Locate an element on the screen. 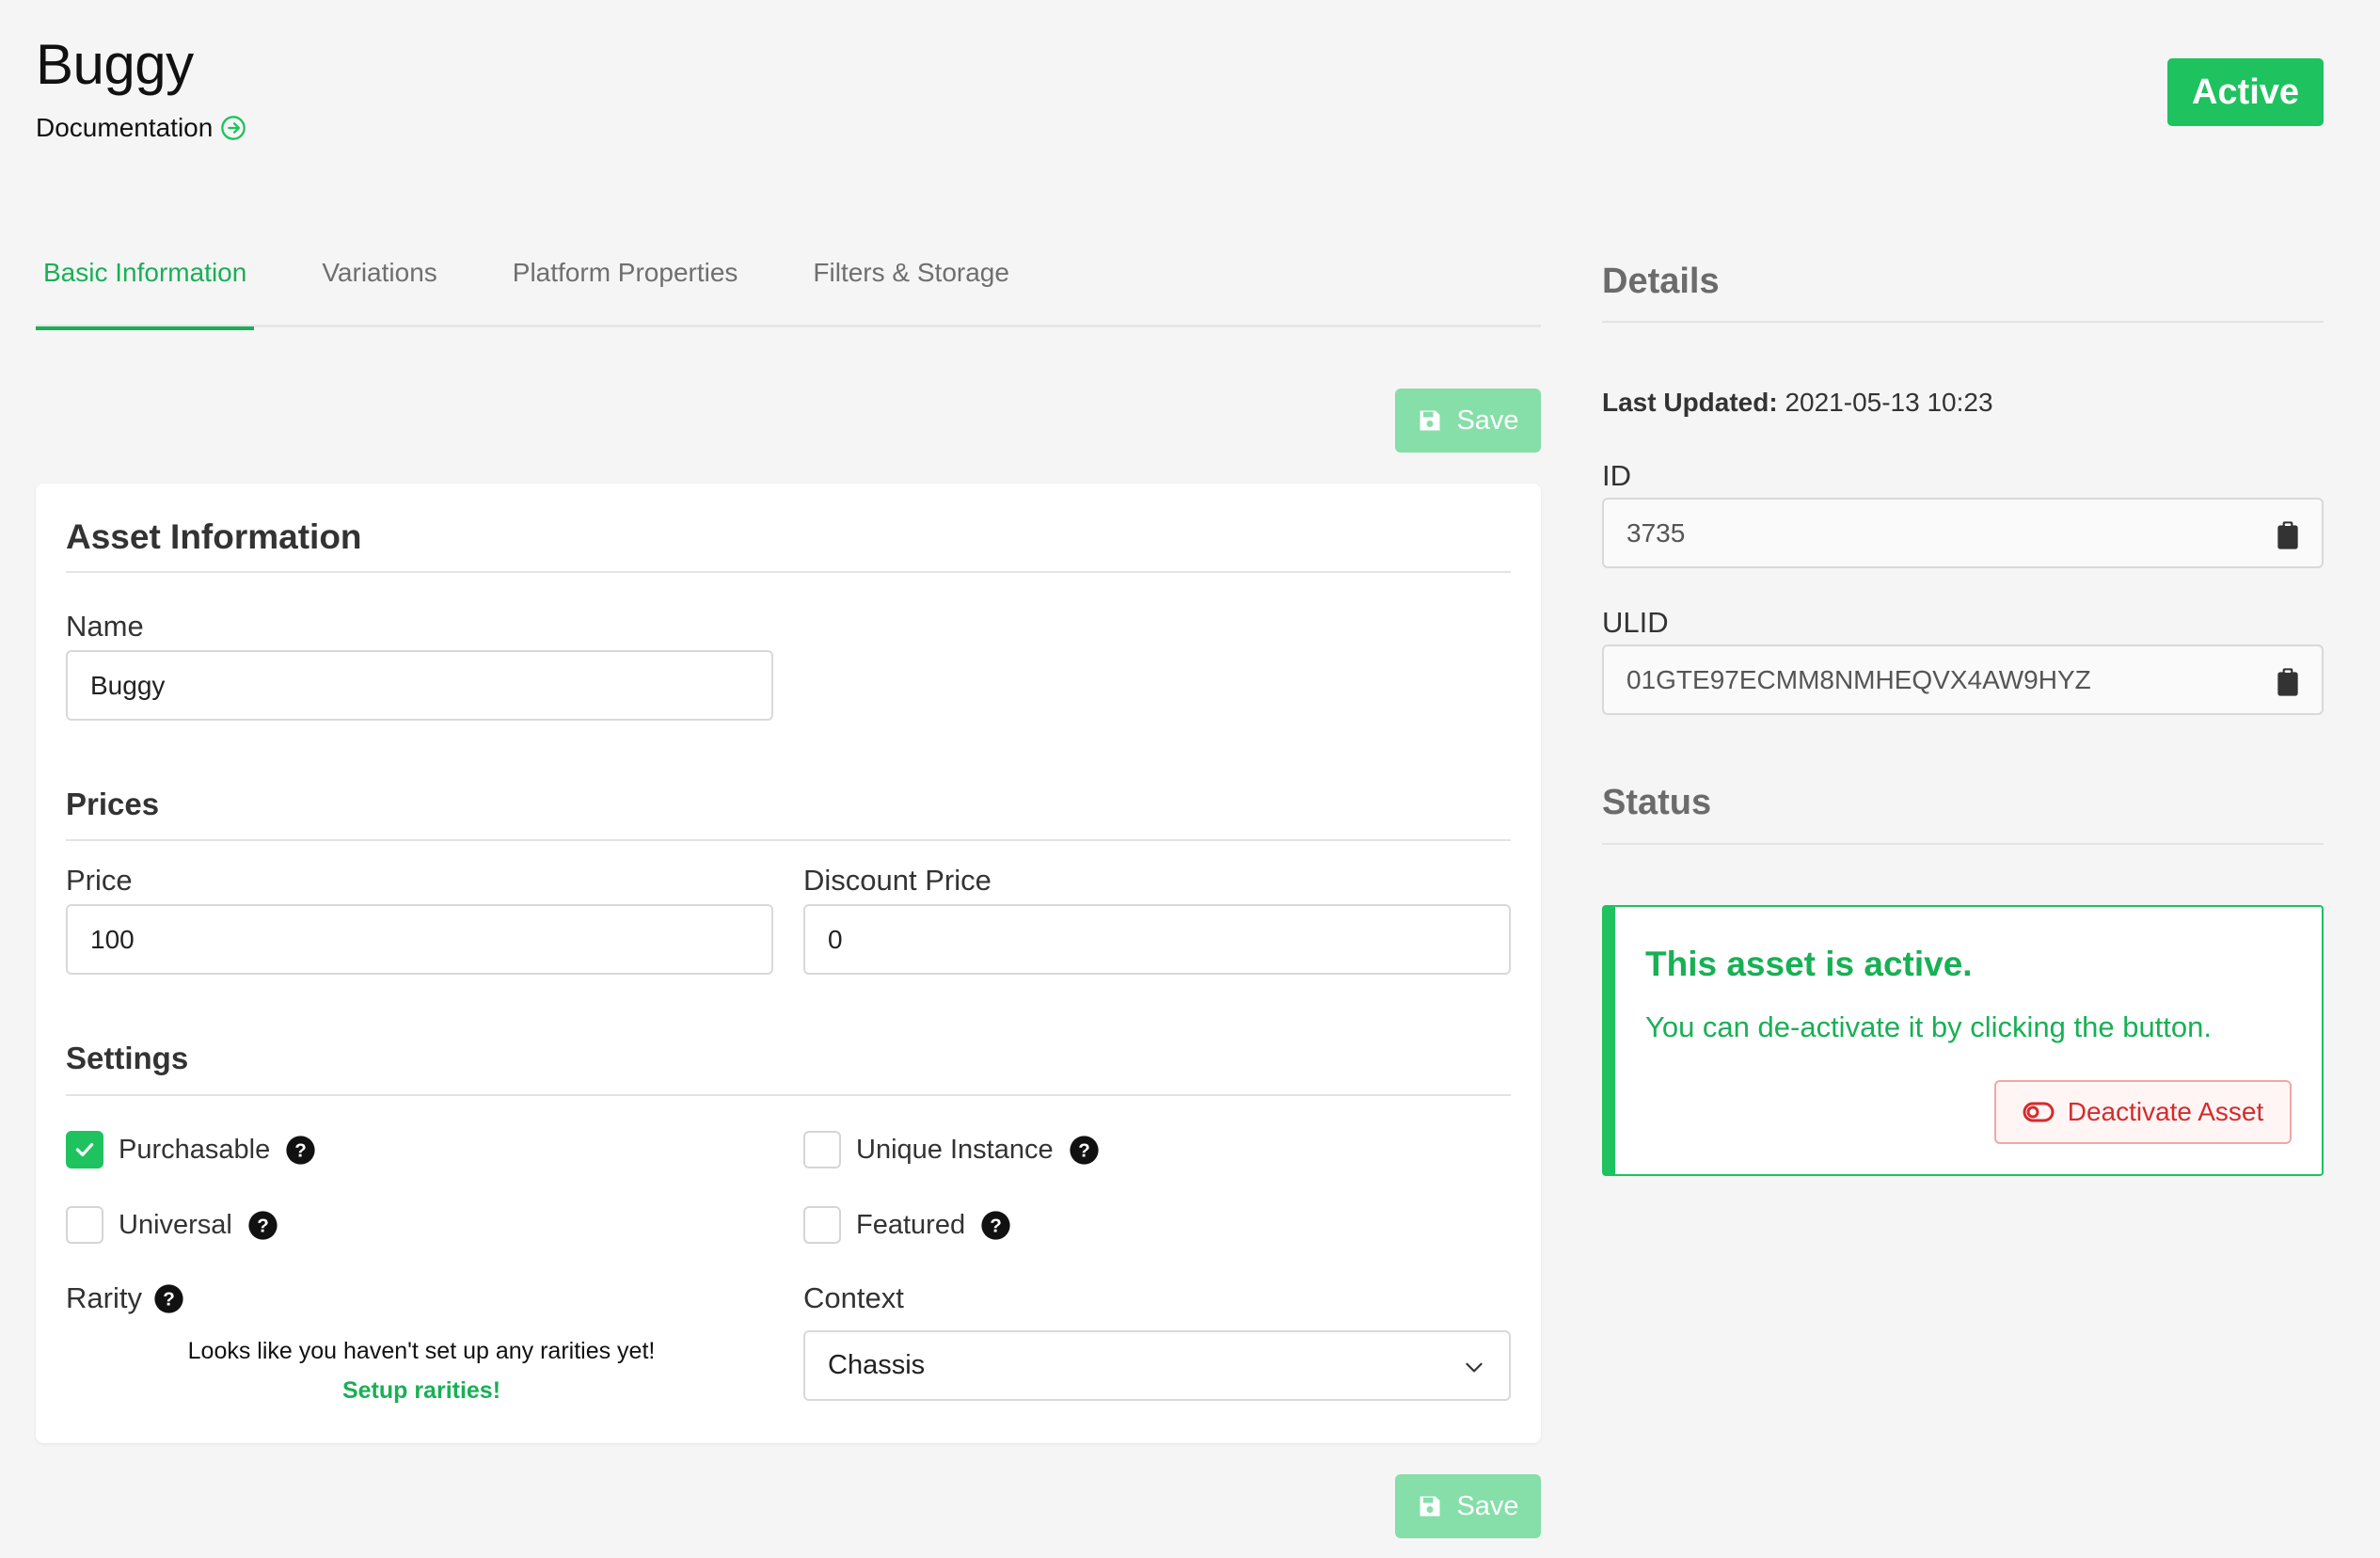  documentation-link: Documentation is located at coordinates (141, 128).